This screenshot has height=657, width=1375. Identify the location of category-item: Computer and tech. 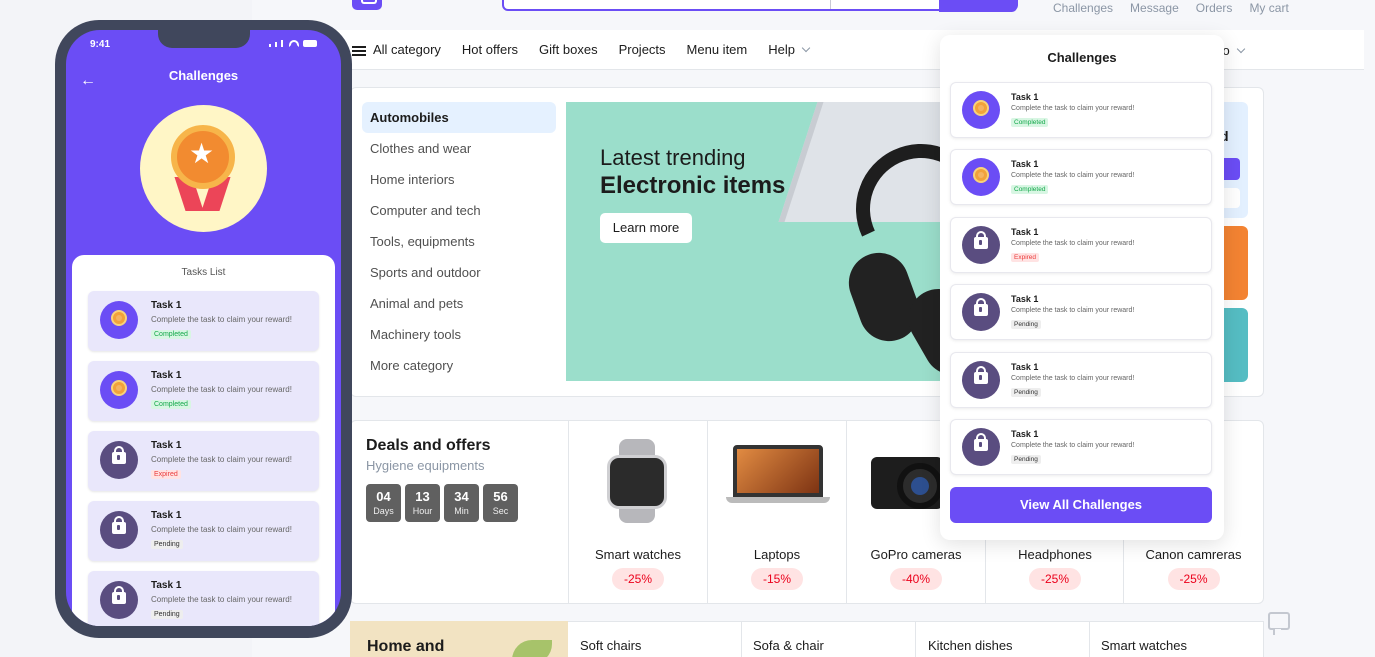
(459, 210).